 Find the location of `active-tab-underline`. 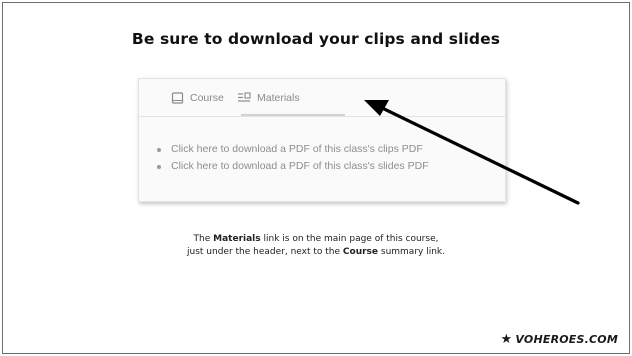

active-tab-underline is located at coordinates (293, 115).